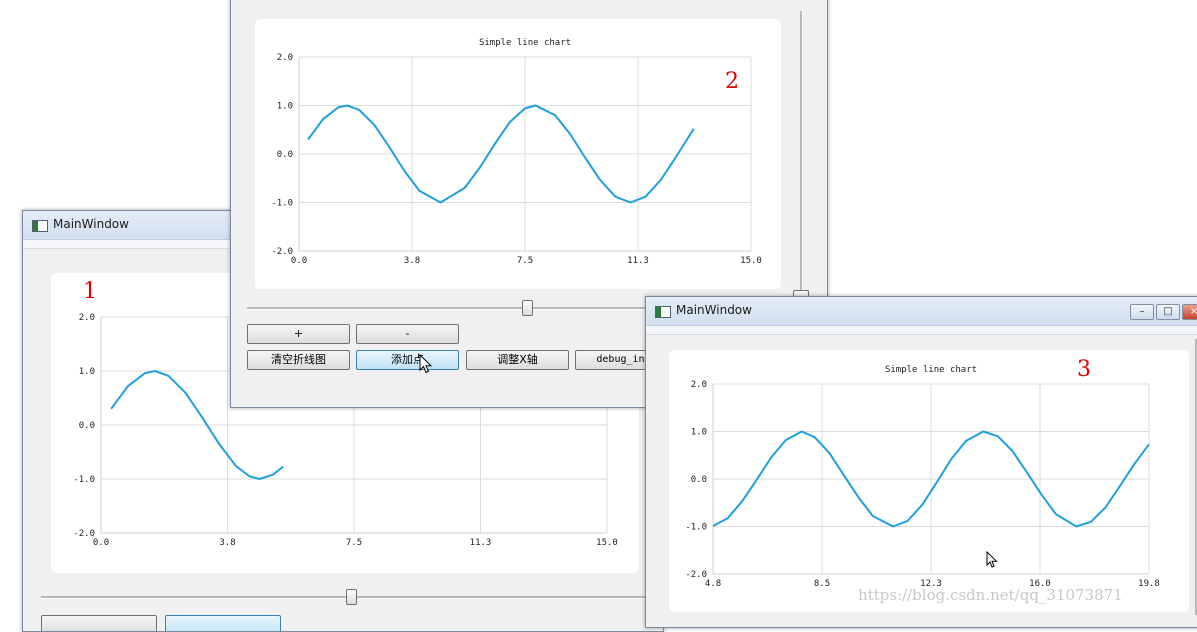  I want to click on minus-button: -, so click(407, 334).